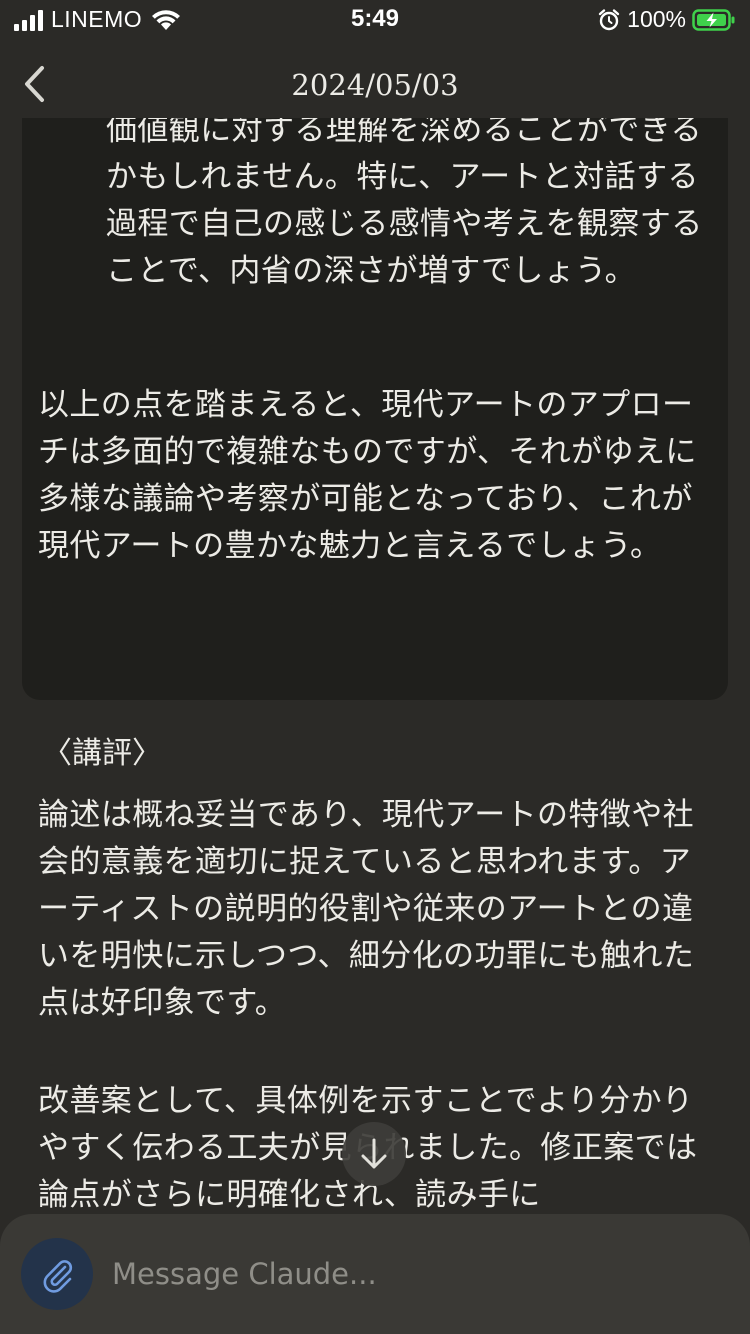 This screenshot has width=750, height=1334. Describe the element at coordinates (102, 753) in the screenshot. I see `review-heading: 〈講評〉` at that location.